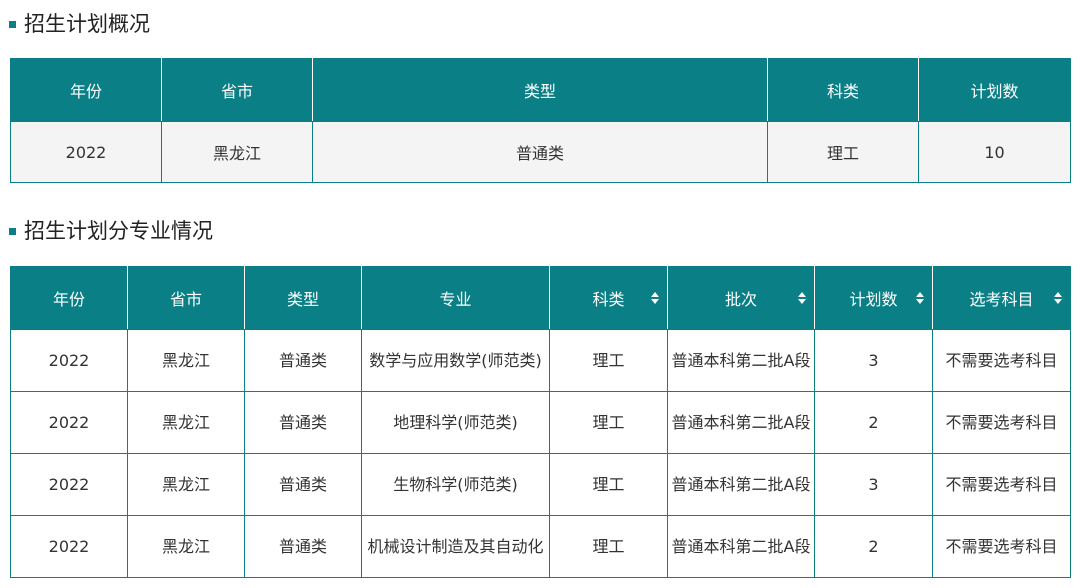 The image size is (1080, 588). What do you see at coordinates (186, 298) in the screenshot?
I see `detail-header-province: 省市` at bounding box center [186, 298].